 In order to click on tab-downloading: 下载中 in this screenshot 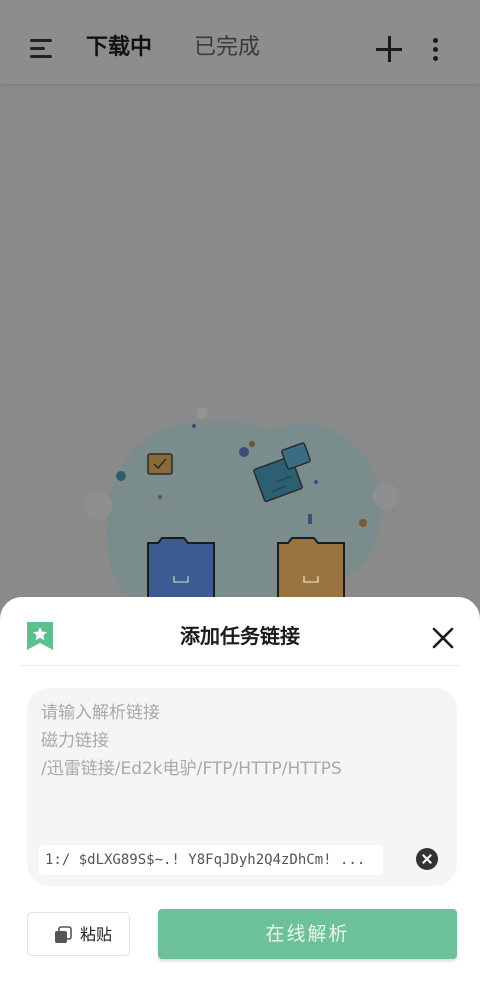, I will do `click(119, 48)`.